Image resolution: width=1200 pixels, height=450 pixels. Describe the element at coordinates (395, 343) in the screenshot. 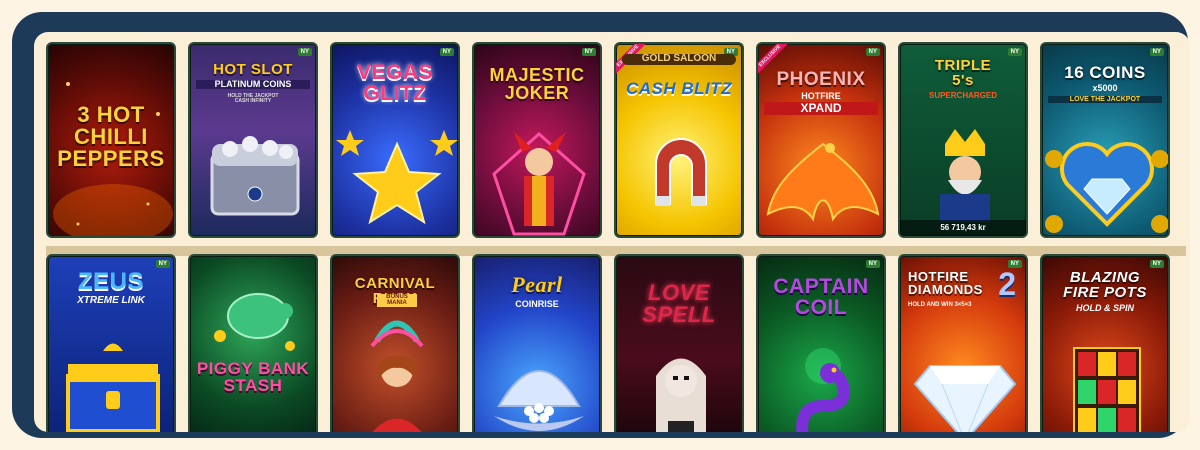

I see `game-tile-carnival-rush: CARNIVAL RUSH BONUS MANIA` at that location.